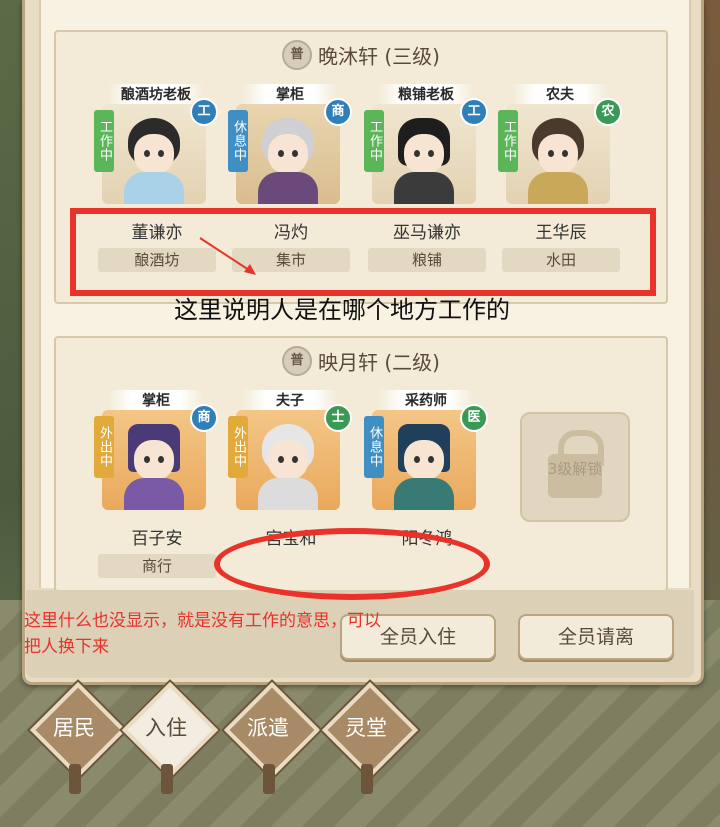 Image resolution: width=720 pixels, height=827 pixels. I want to click on resident-name: 百子安, so click(157, 539).